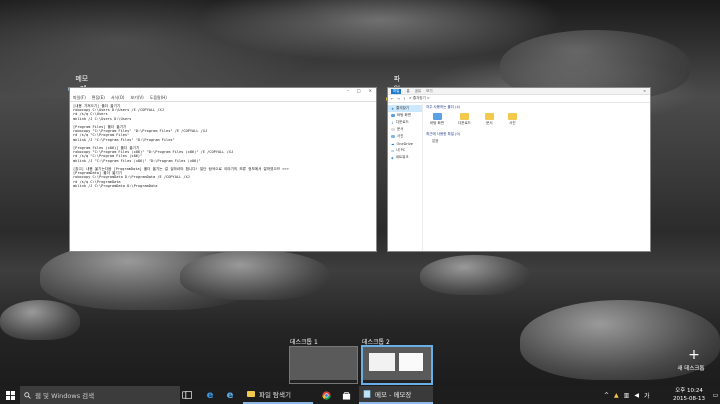 The height and width of the screenshot is (404, 720). I want to click on notification-icon: ▭, so click(715, 395).